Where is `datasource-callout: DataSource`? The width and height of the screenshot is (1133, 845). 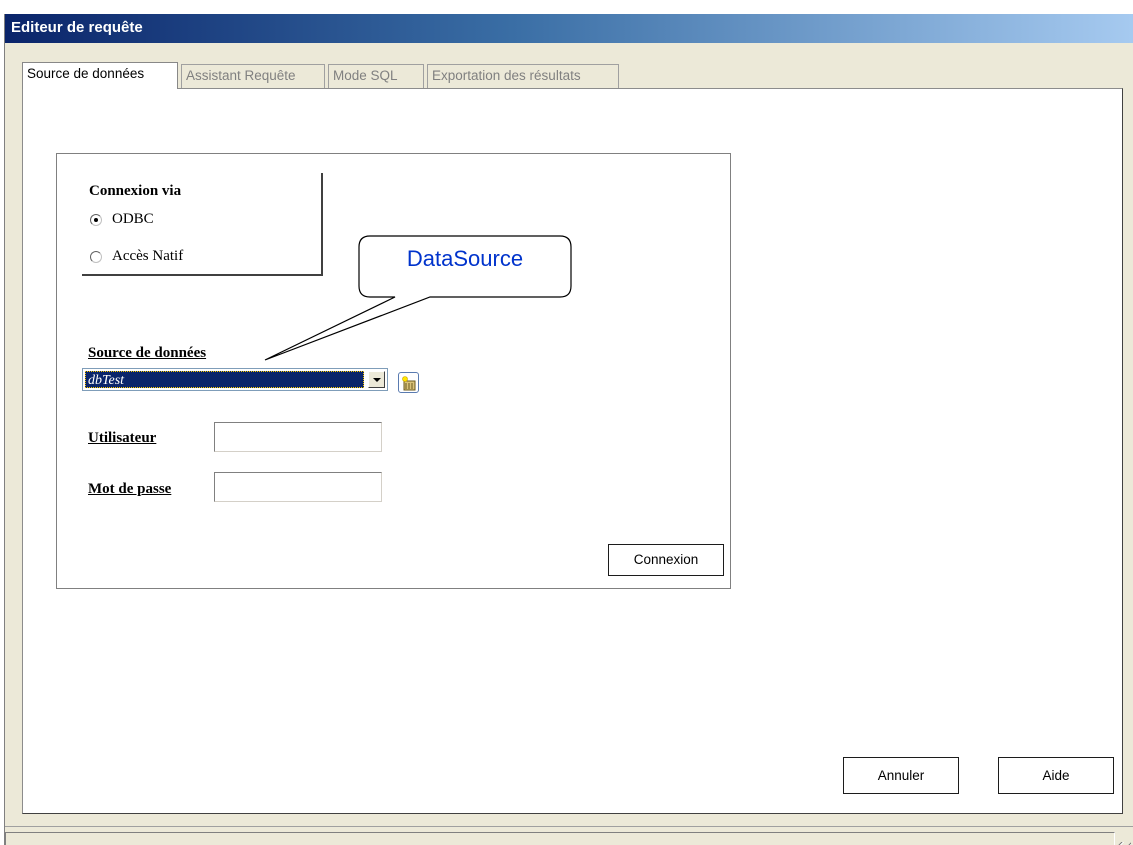
datasource-callout: DataSource is located at coordinates (418, 298).